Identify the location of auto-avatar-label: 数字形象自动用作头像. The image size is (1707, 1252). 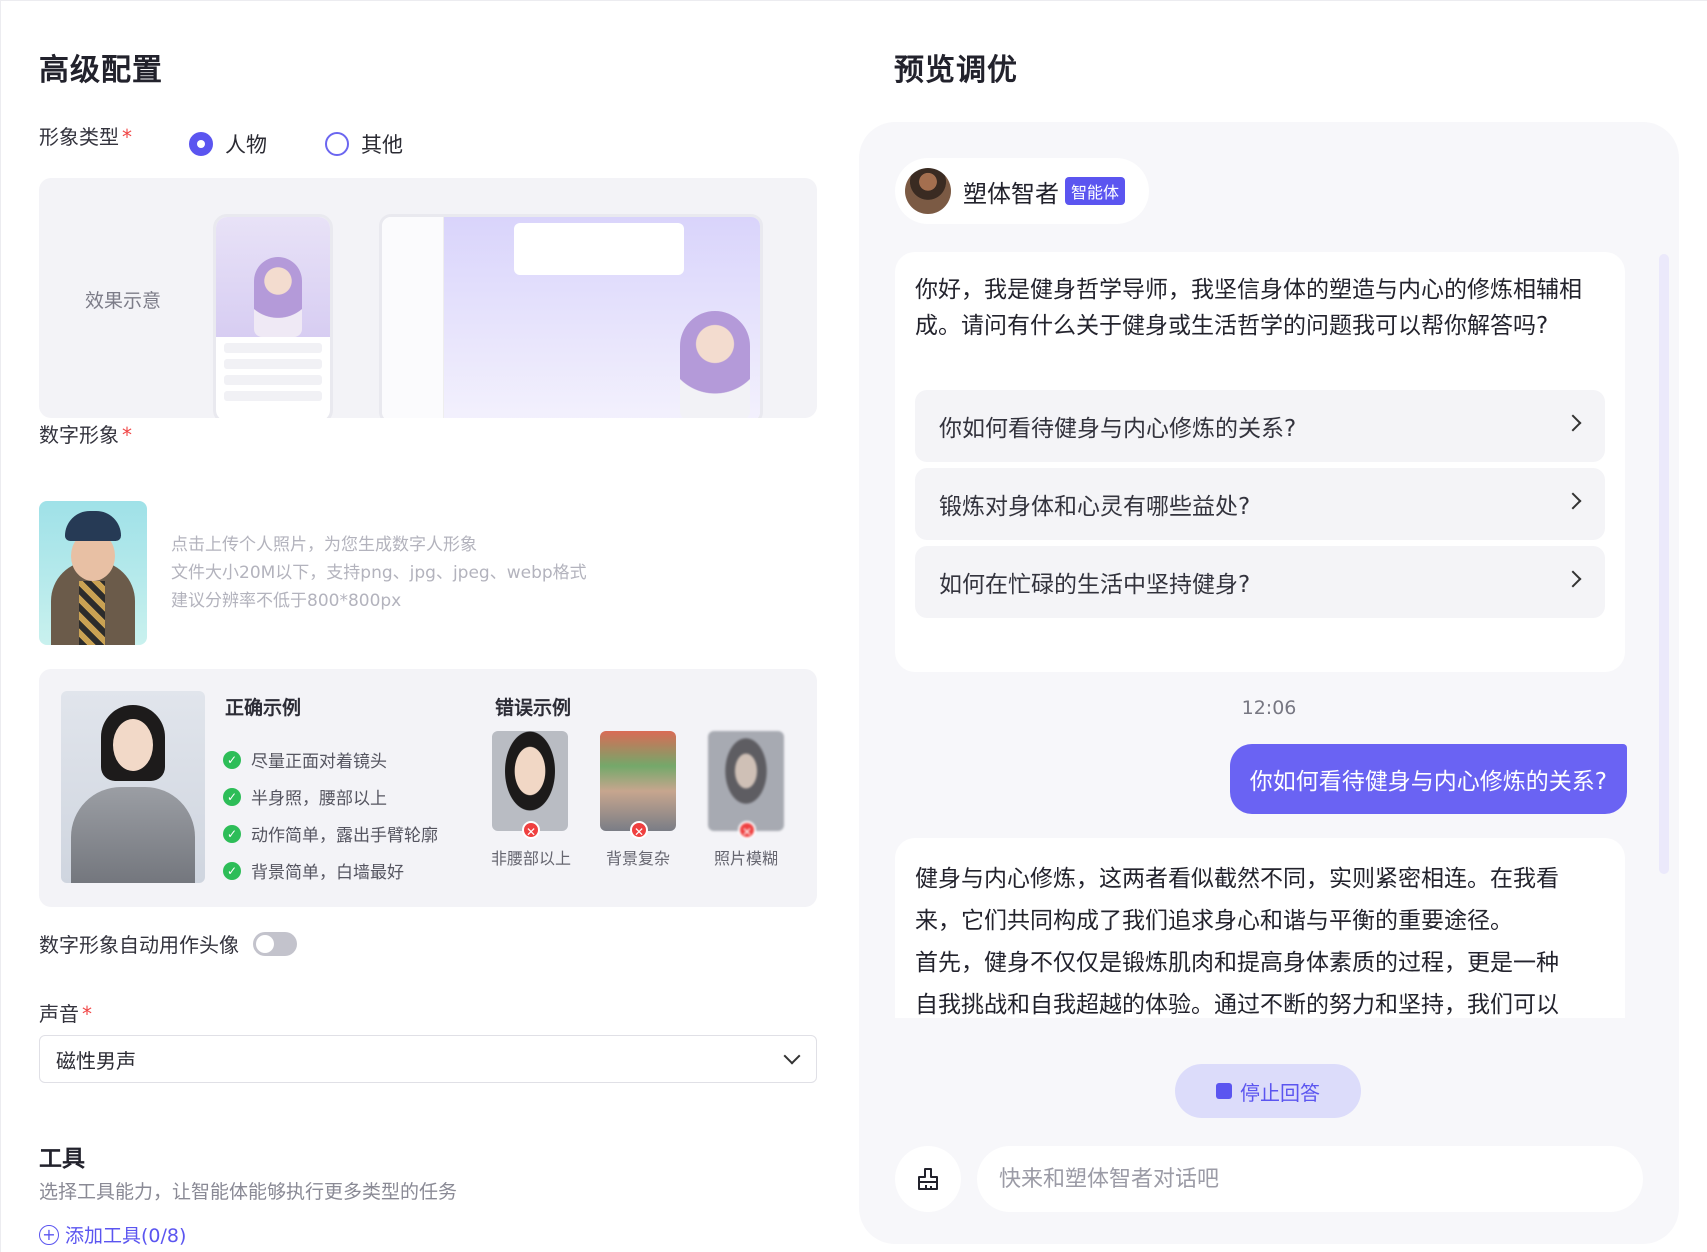
(139, 945).